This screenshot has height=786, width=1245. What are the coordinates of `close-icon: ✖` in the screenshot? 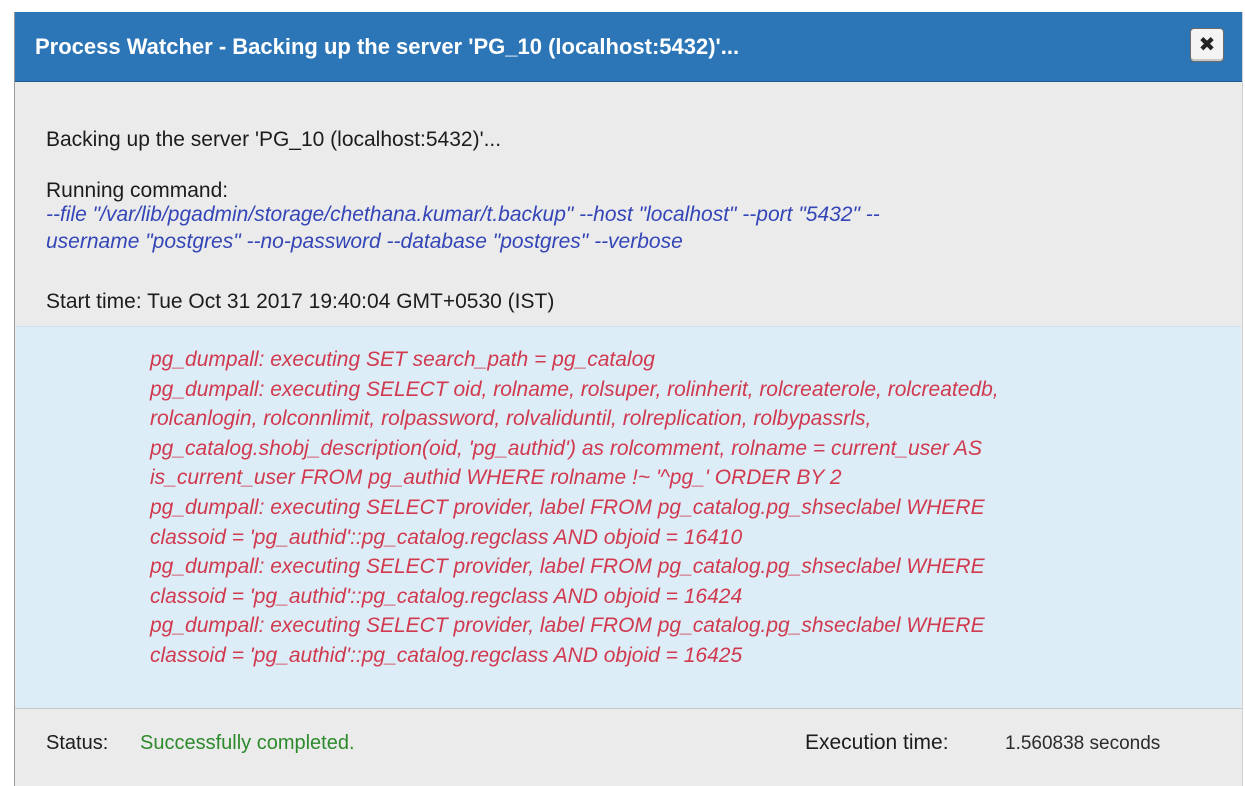 It's located at (1207, 44).